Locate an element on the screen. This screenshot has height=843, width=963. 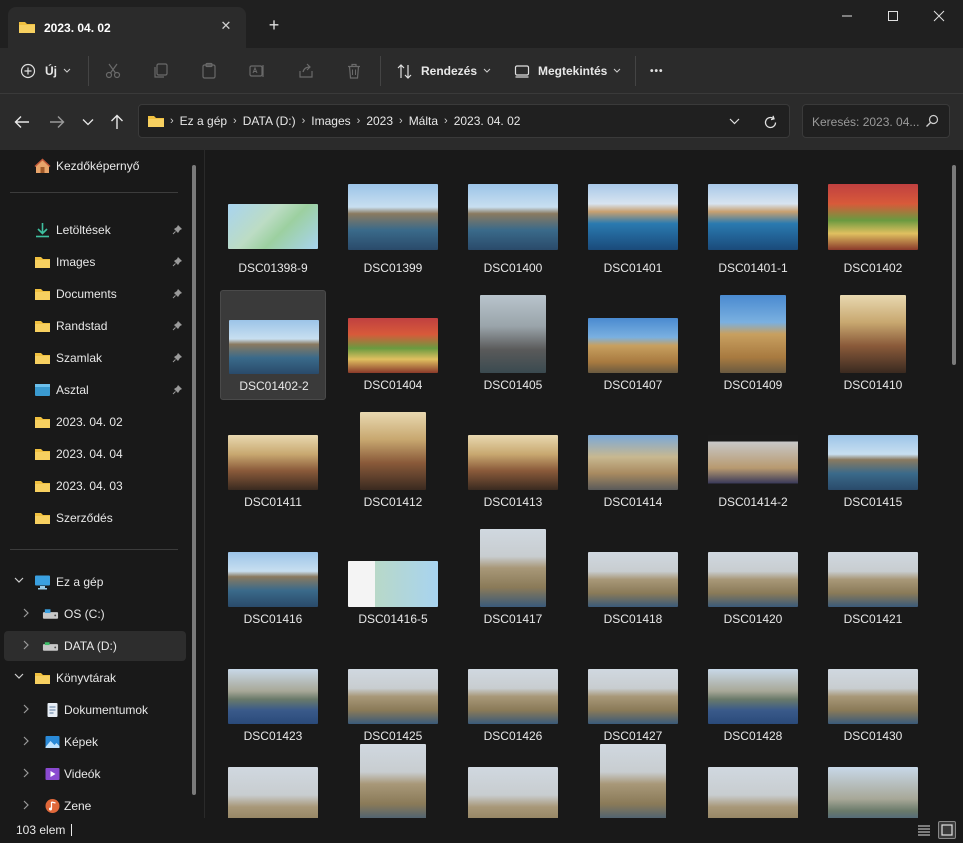
nav-item-desktop: Asztal is located at coordinates (95, 390).